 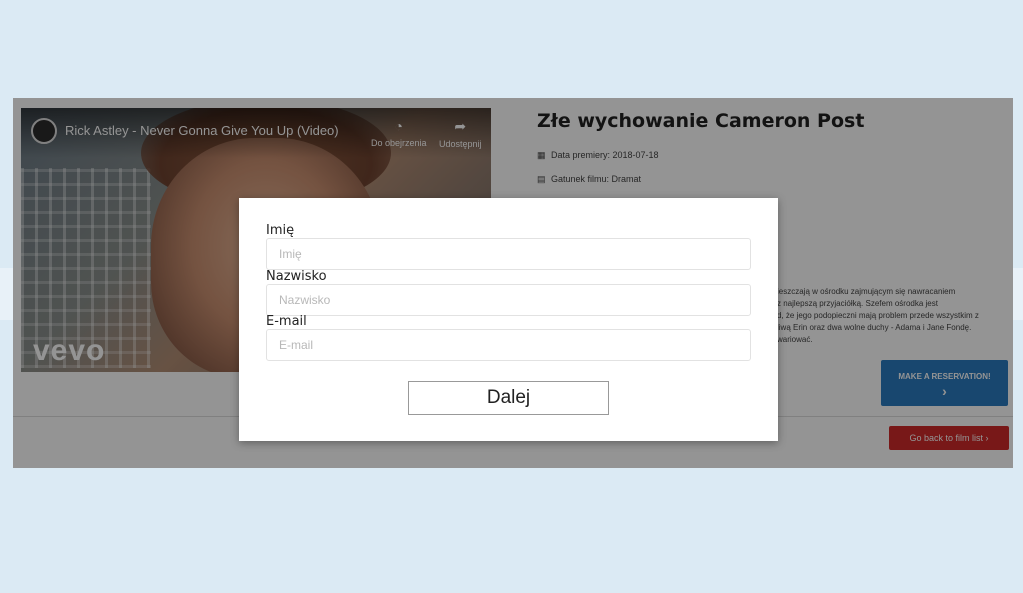 What do you see at coordinates (508, 398) in the screenshot?
I see `next-button: Dalej` at bounding box center [508, 398].